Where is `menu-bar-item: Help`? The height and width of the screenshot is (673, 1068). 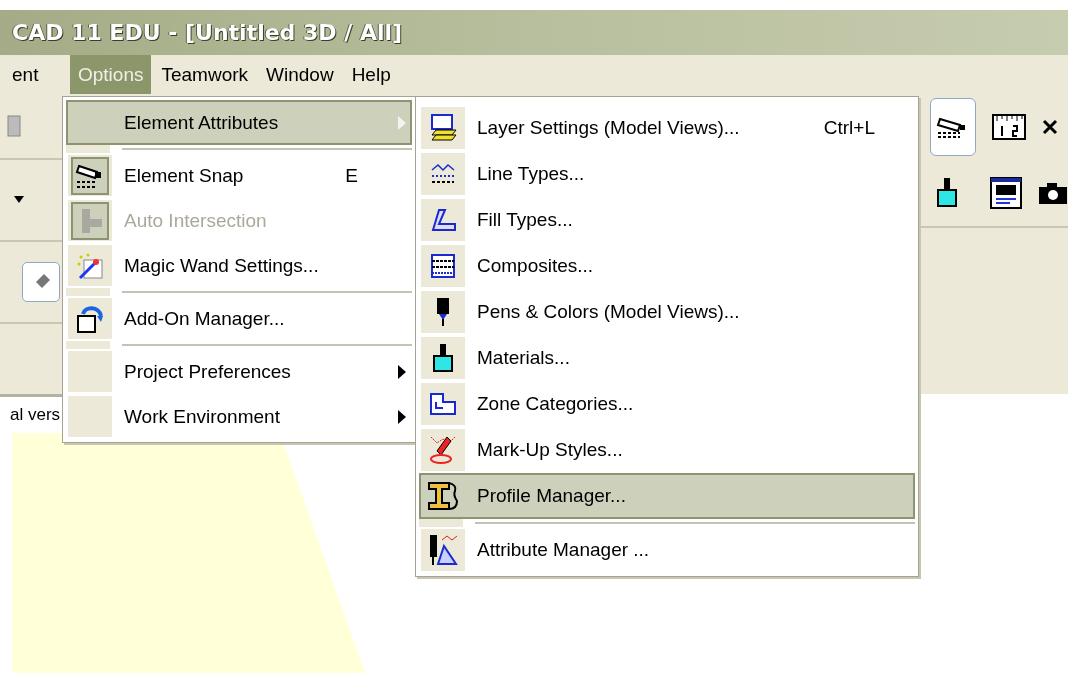
menu-bar-item: Help is located at coordinates (371, 75).